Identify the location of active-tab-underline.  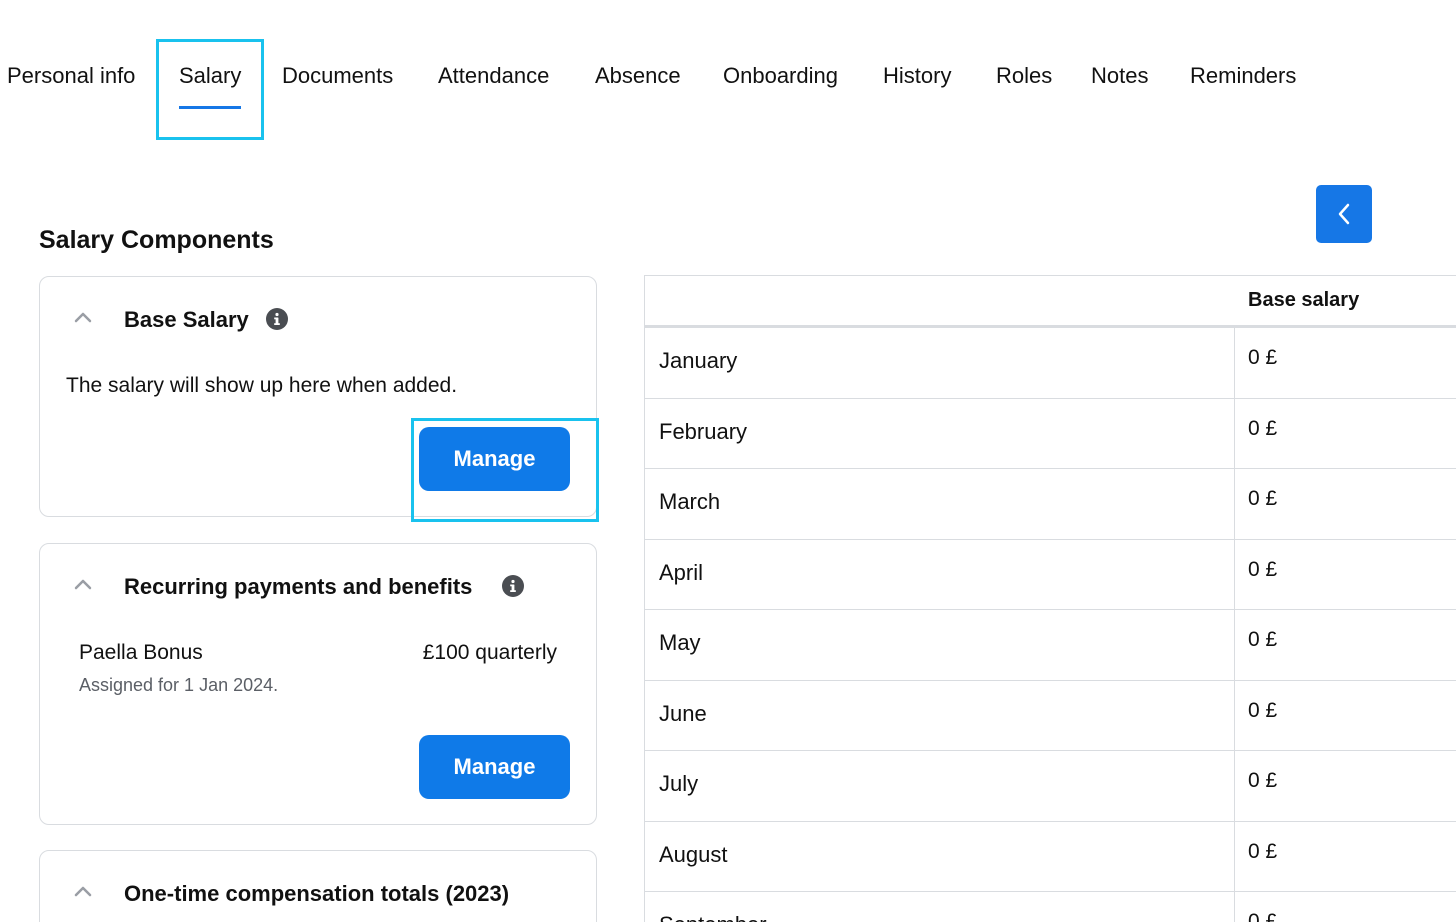
(210, 107).